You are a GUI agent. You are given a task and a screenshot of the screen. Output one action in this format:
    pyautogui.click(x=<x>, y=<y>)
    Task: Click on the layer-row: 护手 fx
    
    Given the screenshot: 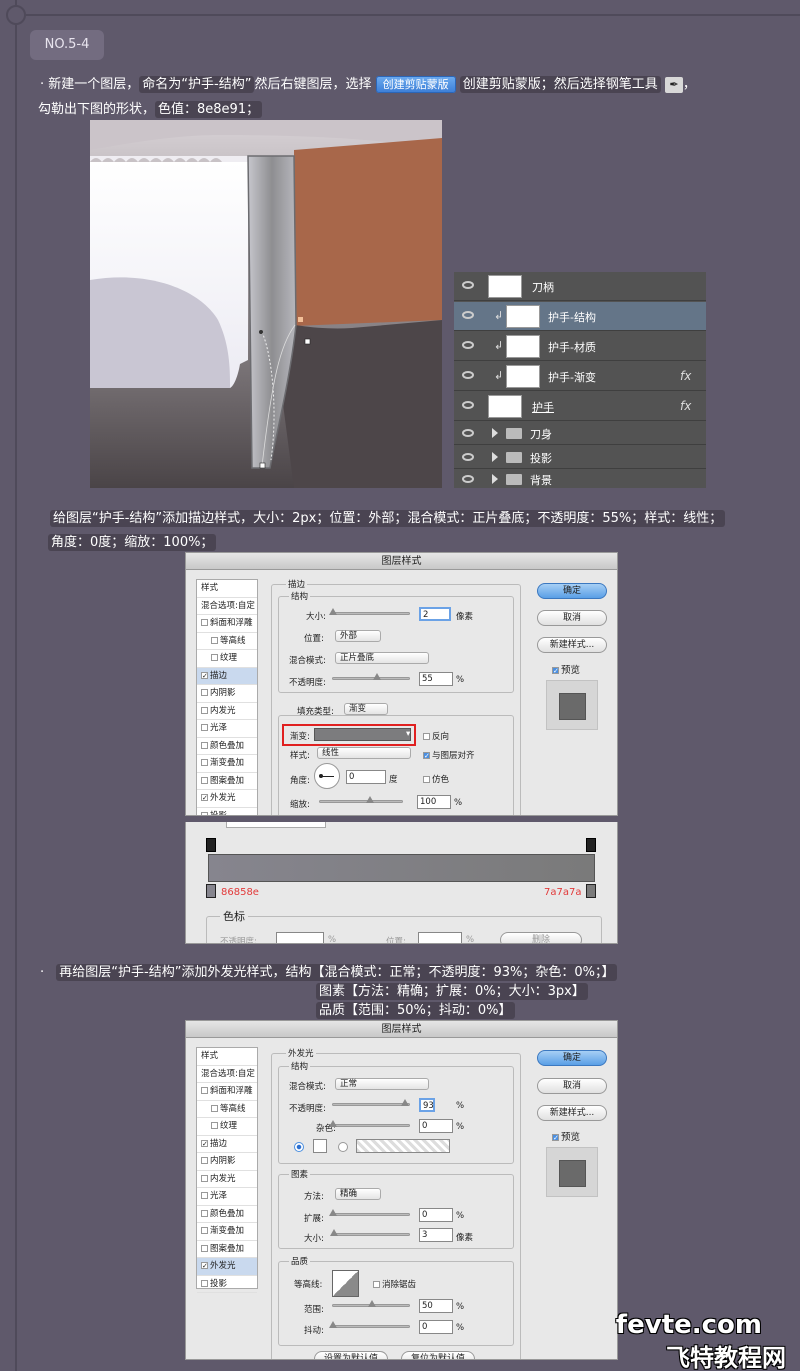 What is the action you would take?
    pyautogui.click(x=580, y=406)
    